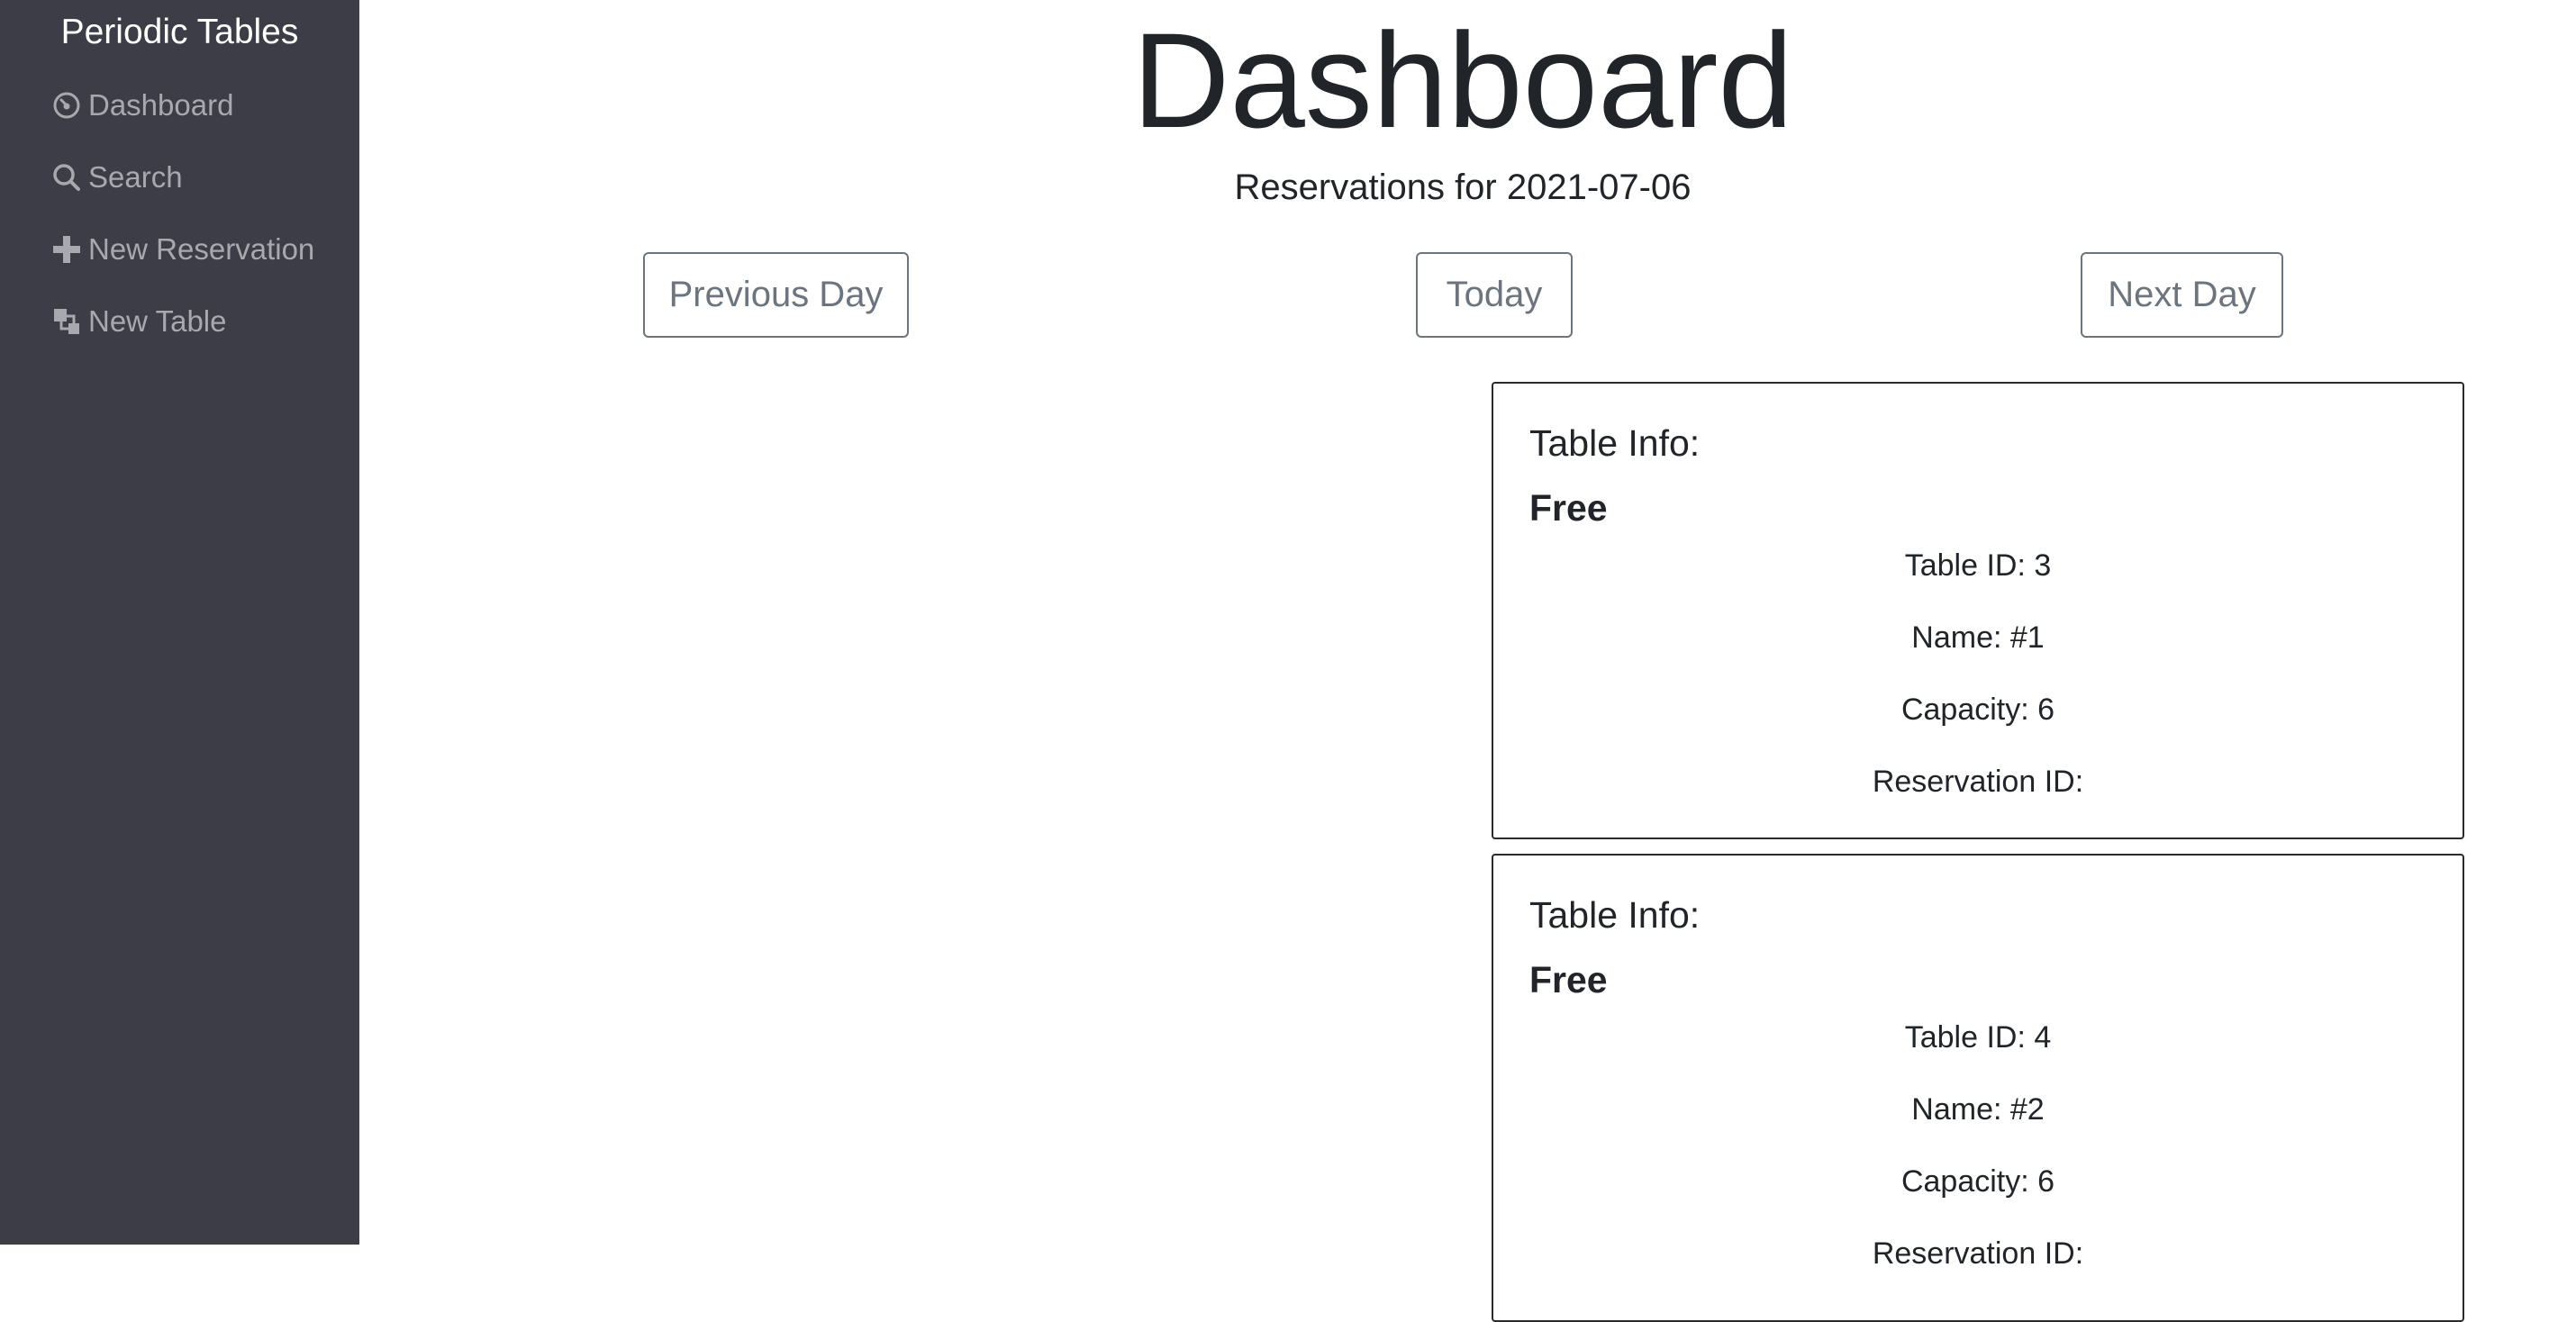 The height and width of the screenshot is (1322, 2576). What do you see at coordinates (1494, 295) in the screenshot?
I see `today-button: Today` at bounding box center [1494, 295].